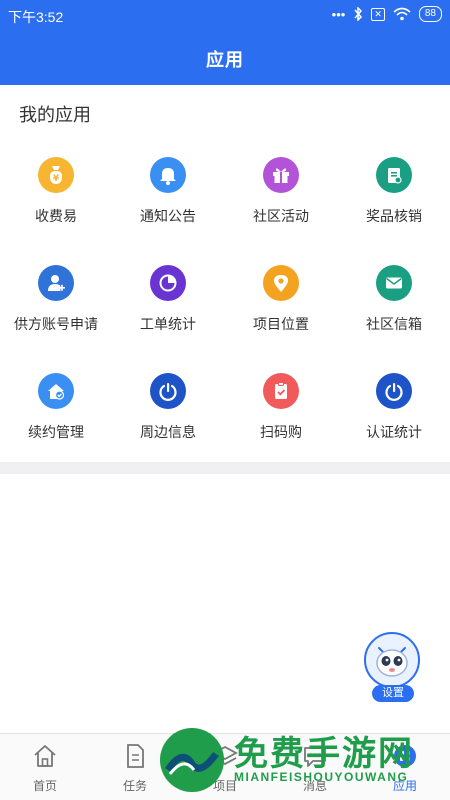 This screenshot has width=450, height=800. Describe the element at coordinates (55, 115) in the screenshot. I see `section-title: 我的应用` at that location.